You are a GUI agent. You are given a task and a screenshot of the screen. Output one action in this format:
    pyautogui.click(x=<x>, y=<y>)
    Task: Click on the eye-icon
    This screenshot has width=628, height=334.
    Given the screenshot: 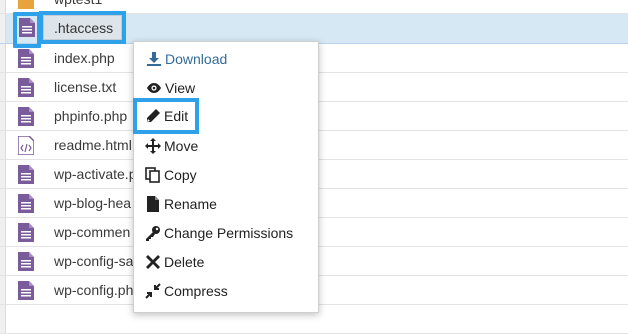 What is the action you would take?
    pyautogui.click(x=154, y=88)
    